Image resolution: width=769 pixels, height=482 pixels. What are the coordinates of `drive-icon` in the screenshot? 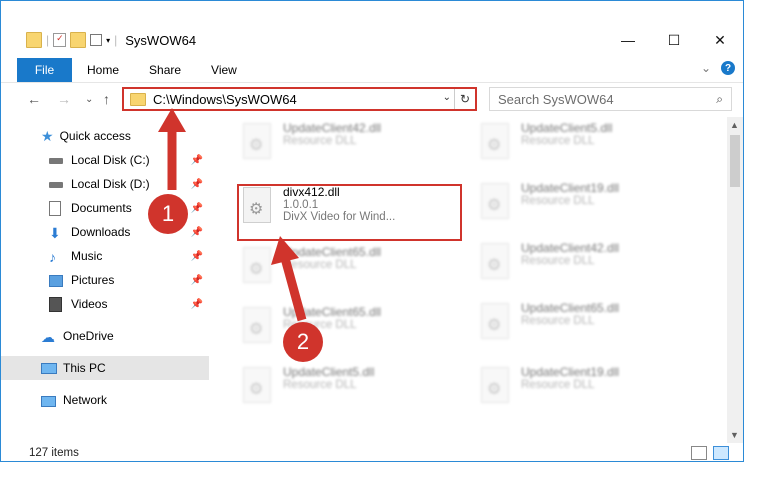 It's located at (56, 184).